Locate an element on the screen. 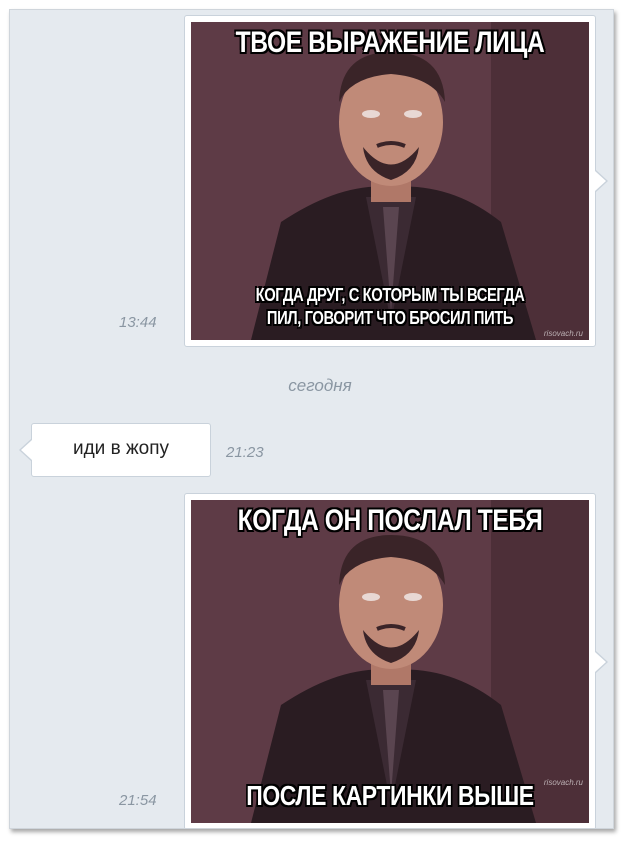 This screenshot has width=625, height=844. message-time: 21:54 is located at coordinates (138, 800).